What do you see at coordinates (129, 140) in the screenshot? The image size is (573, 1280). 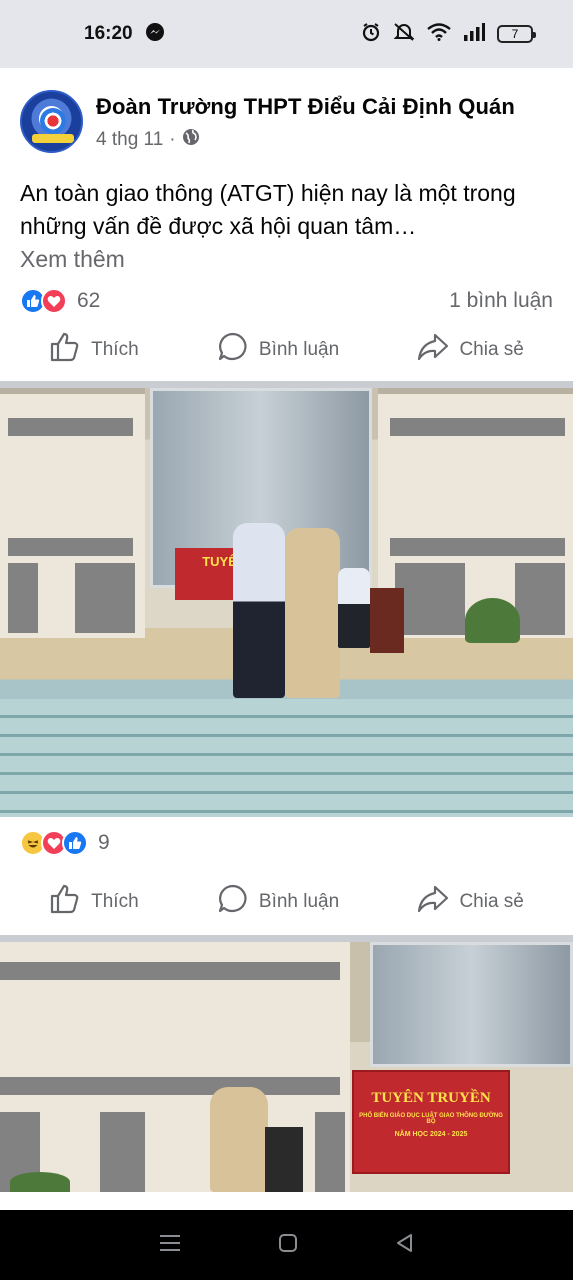 I see `post-date: 4 thg 11` at bounding box center [129, 140].